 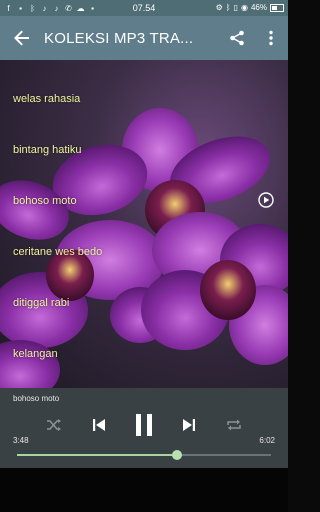 I want to click on more-vert-icon, so click(x=271, y=38).